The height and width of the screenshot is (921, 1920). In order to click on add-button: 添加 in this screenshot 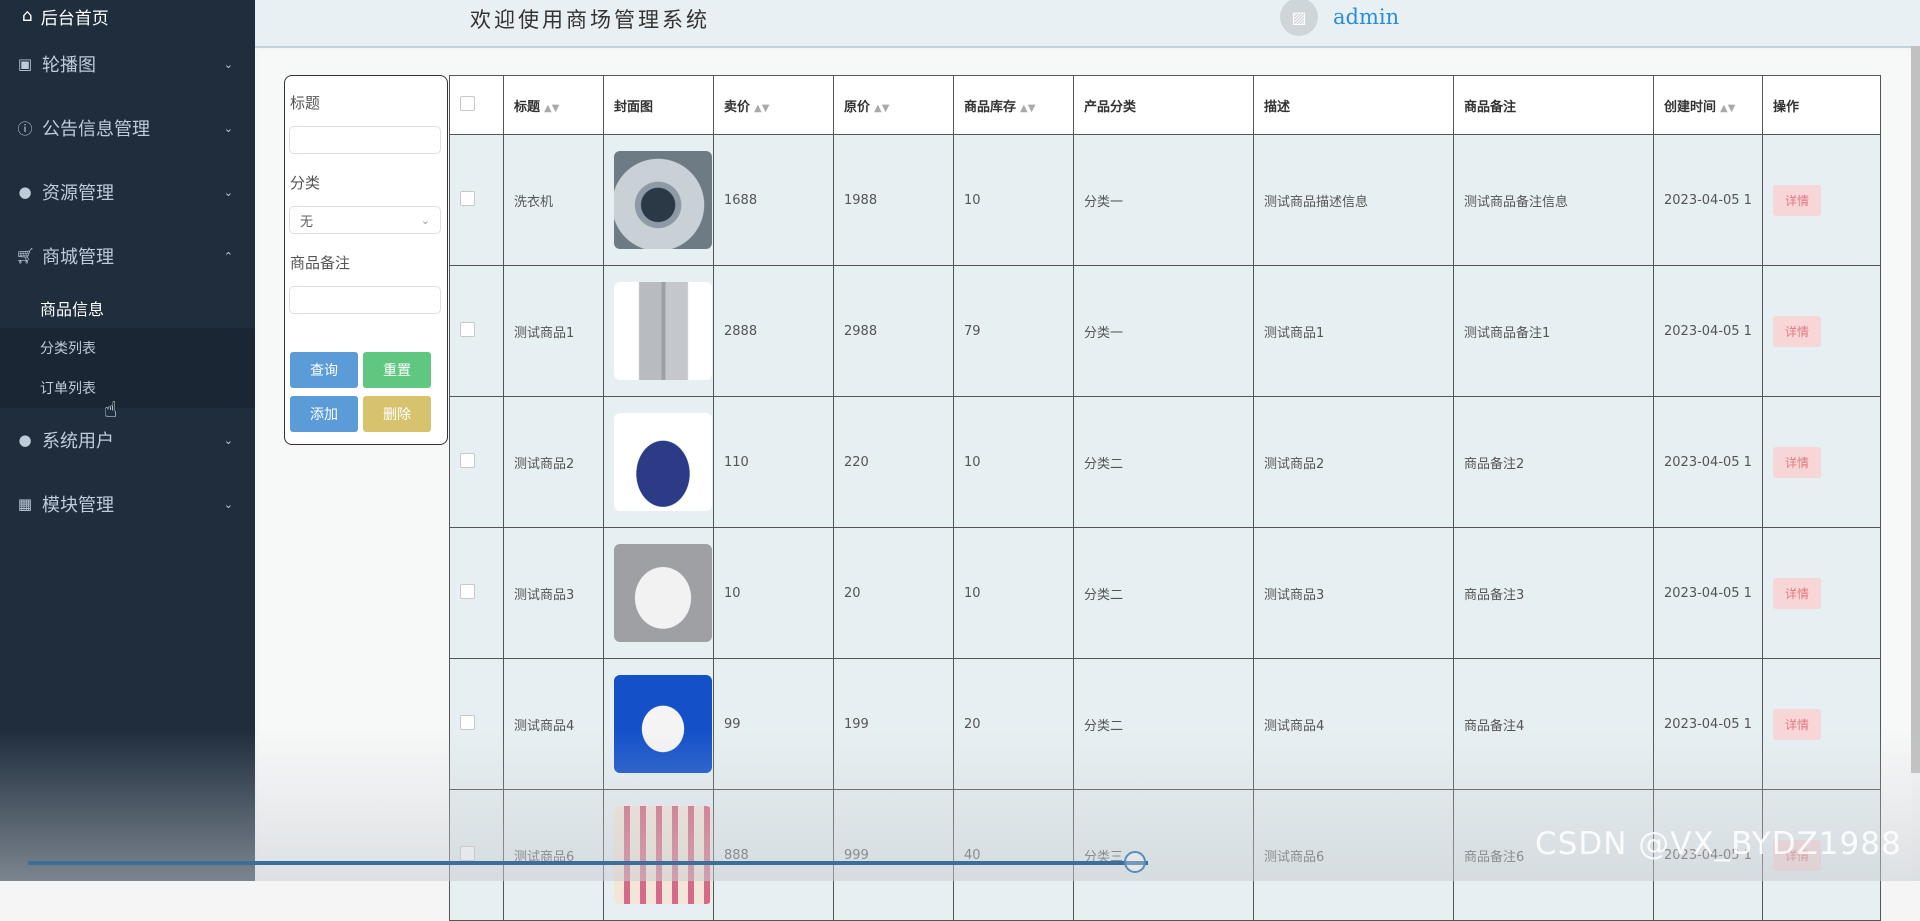, I will do `click(324, 414)`.